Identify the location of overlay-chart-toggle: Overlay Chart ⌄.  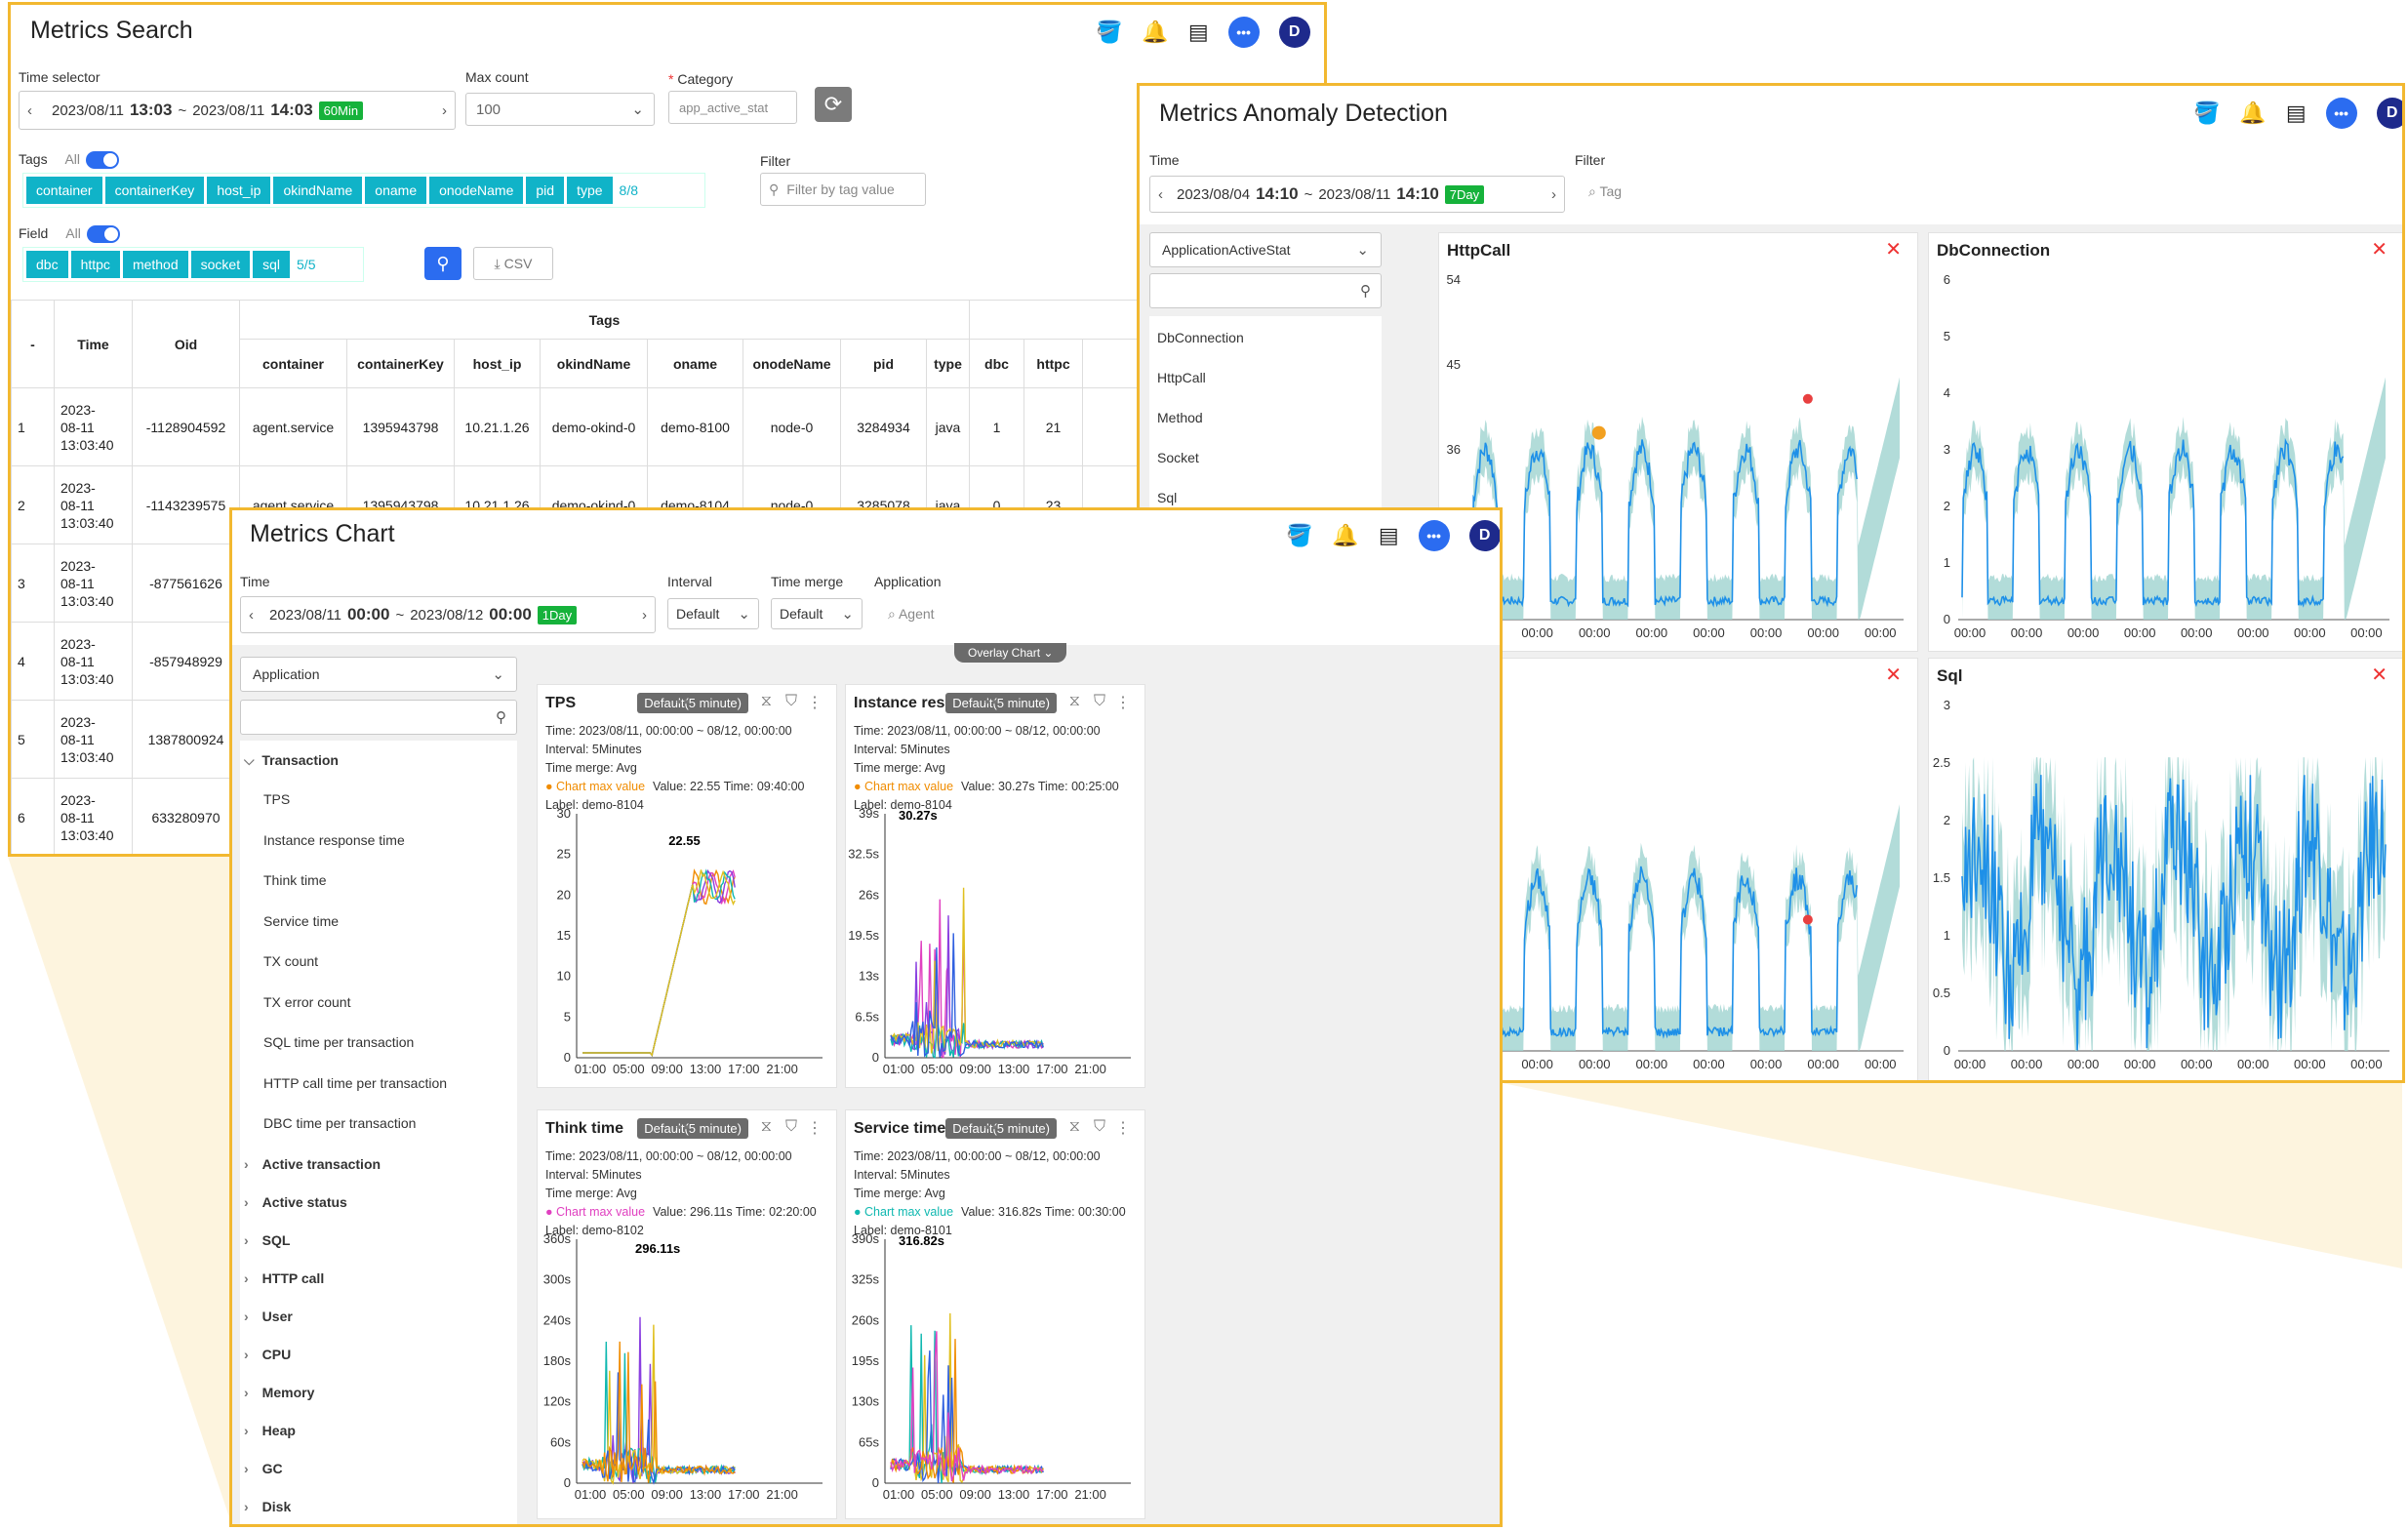
(1011, 653).